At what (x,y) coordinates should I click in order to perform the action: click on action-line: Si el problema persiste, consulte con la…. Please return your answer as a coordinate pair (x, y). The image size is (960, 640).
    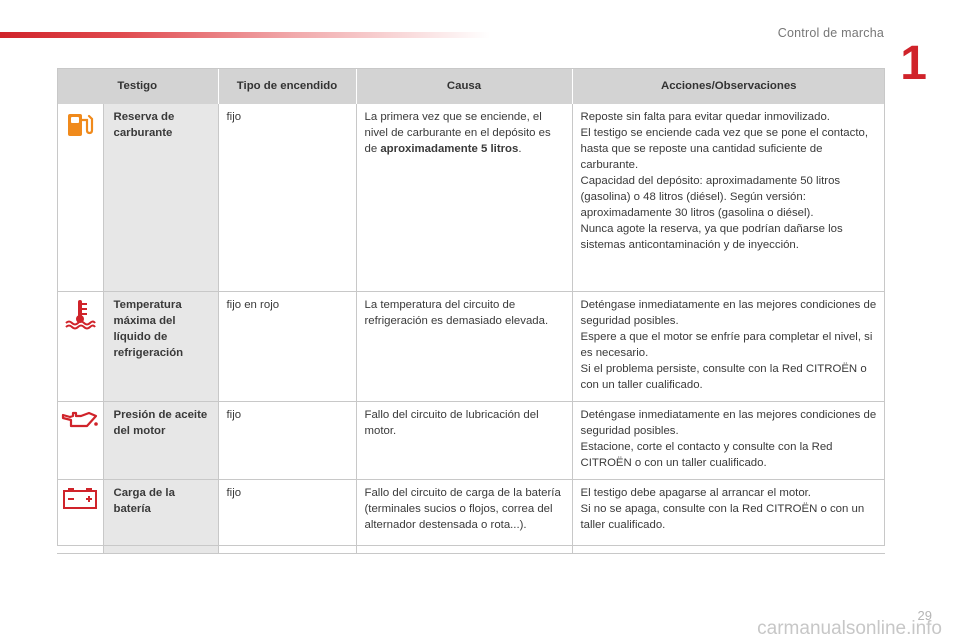
    Looking at the image, I should click on (723, 376).